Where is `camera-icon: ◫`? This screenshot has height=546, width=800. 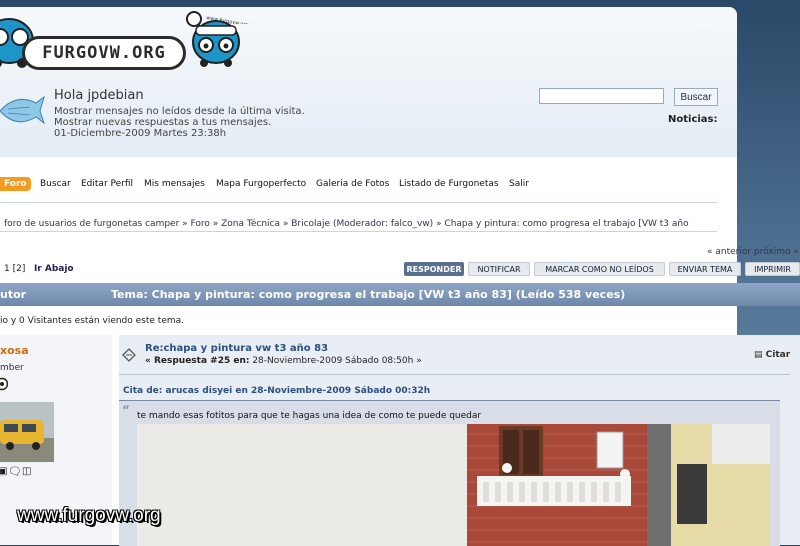
camera-icon: ◫ is located at coordinates (26, 471).